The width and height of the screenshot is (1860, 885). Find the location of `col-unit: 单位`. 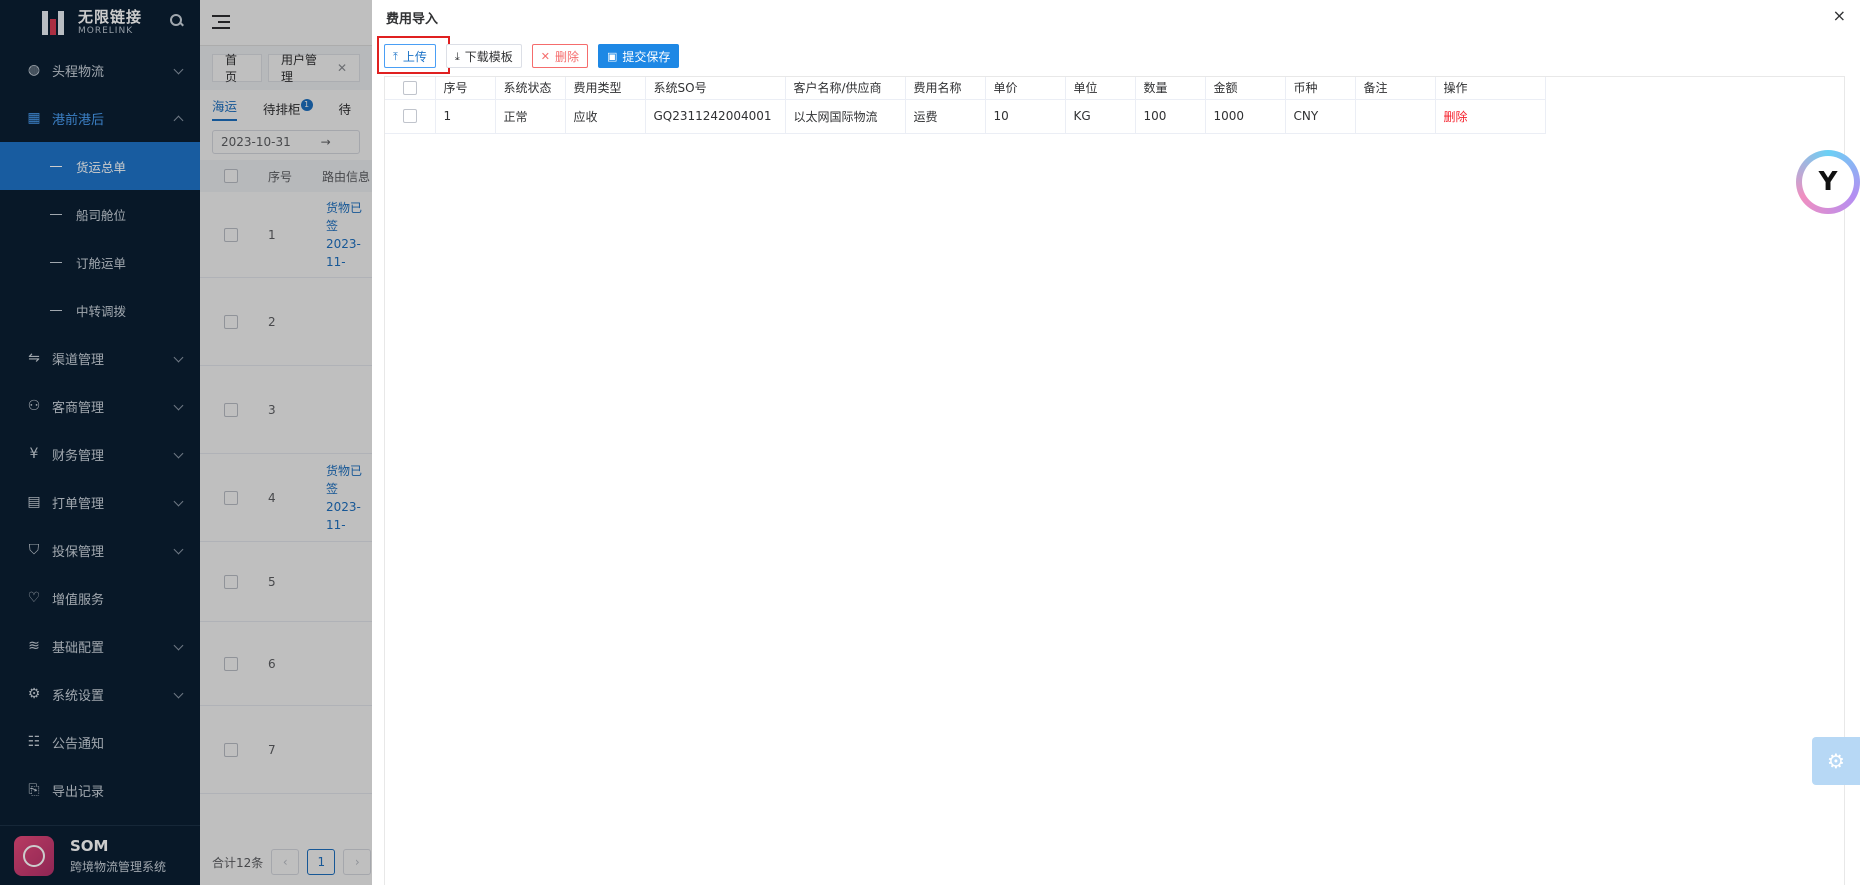

col-unit: 单位 is located at coordinates (1100, 88).